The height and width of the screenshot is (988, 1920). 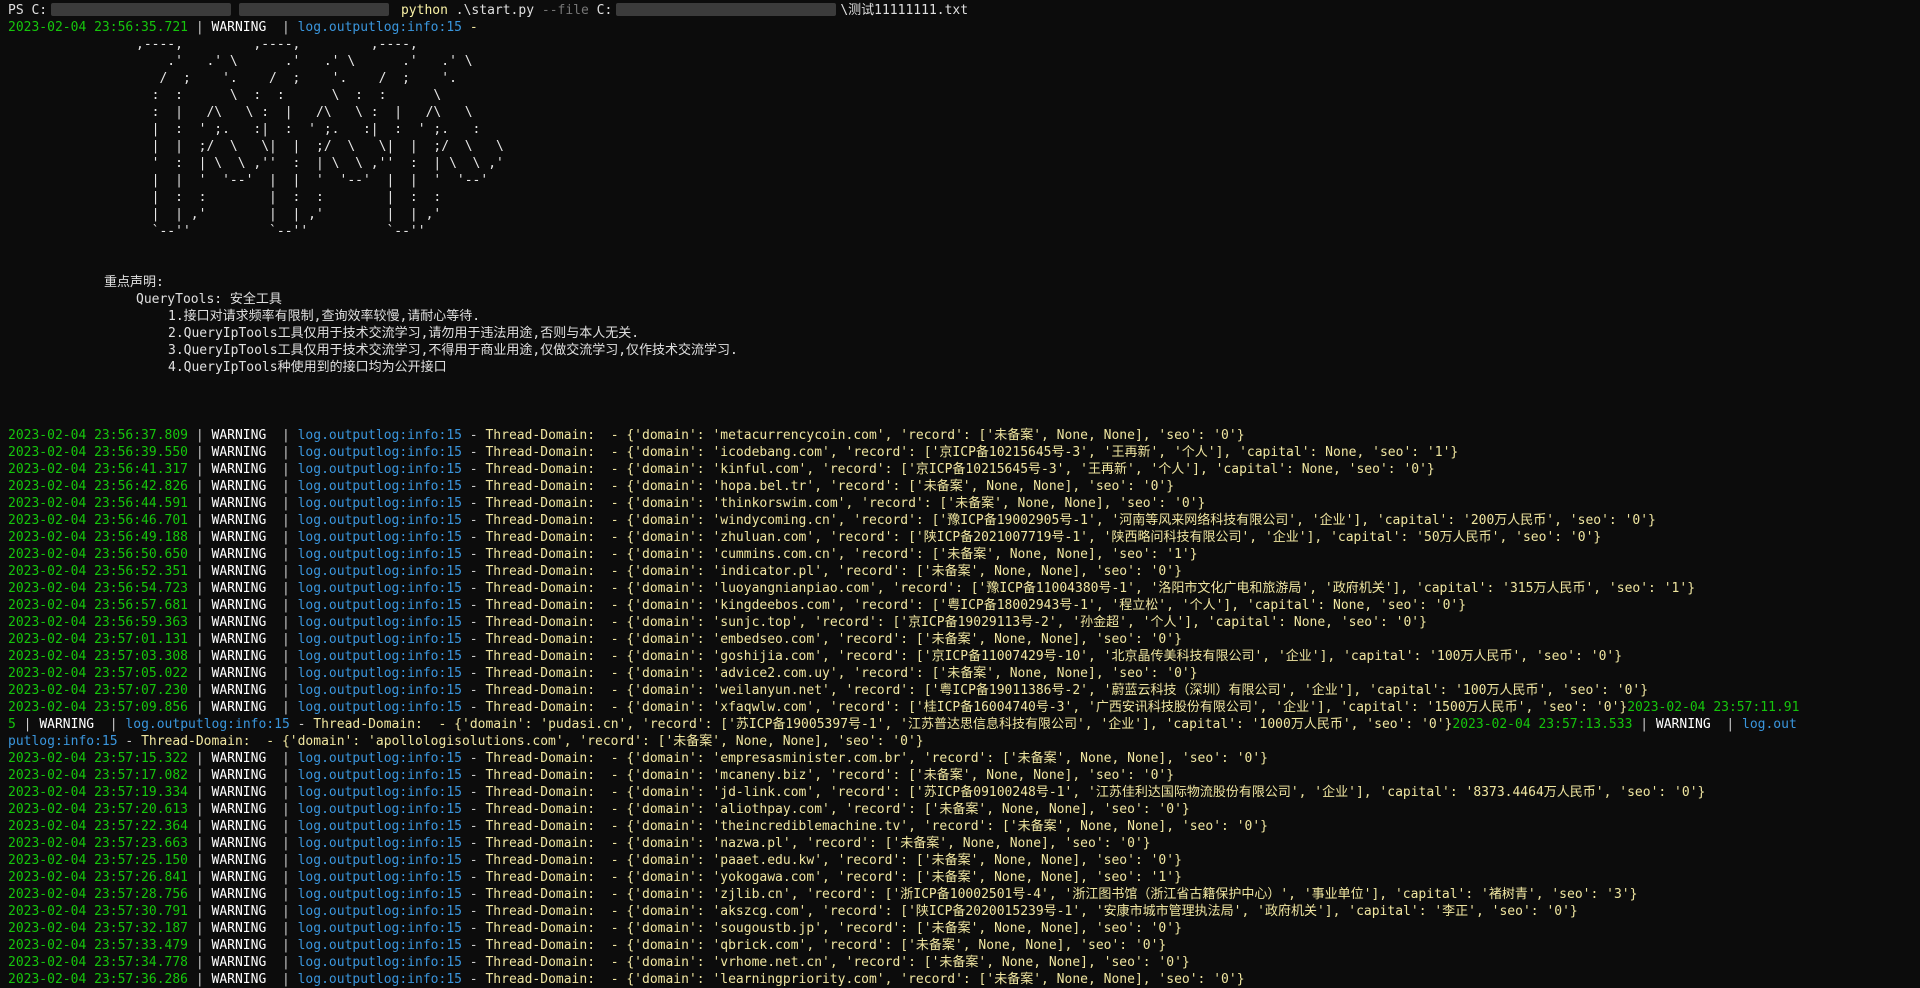 What do you see at coordinates (289, 95) in the screenshot?
I see `ascii-art-line: : : \ : : \ : : \` at bounding box center [289, 95].